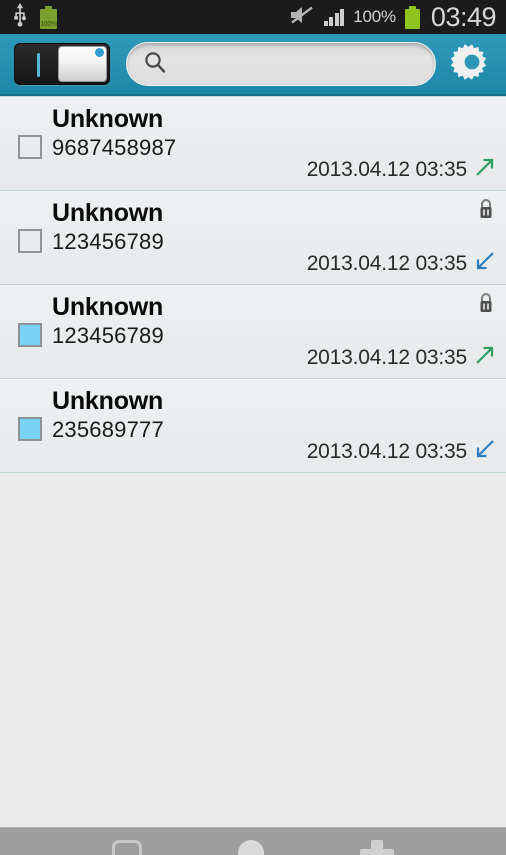 This screenshot has height=855, width=506. Describe the element at coordinates (99, 52) in the screenshot. I see `toggle-status-dot` at that location.